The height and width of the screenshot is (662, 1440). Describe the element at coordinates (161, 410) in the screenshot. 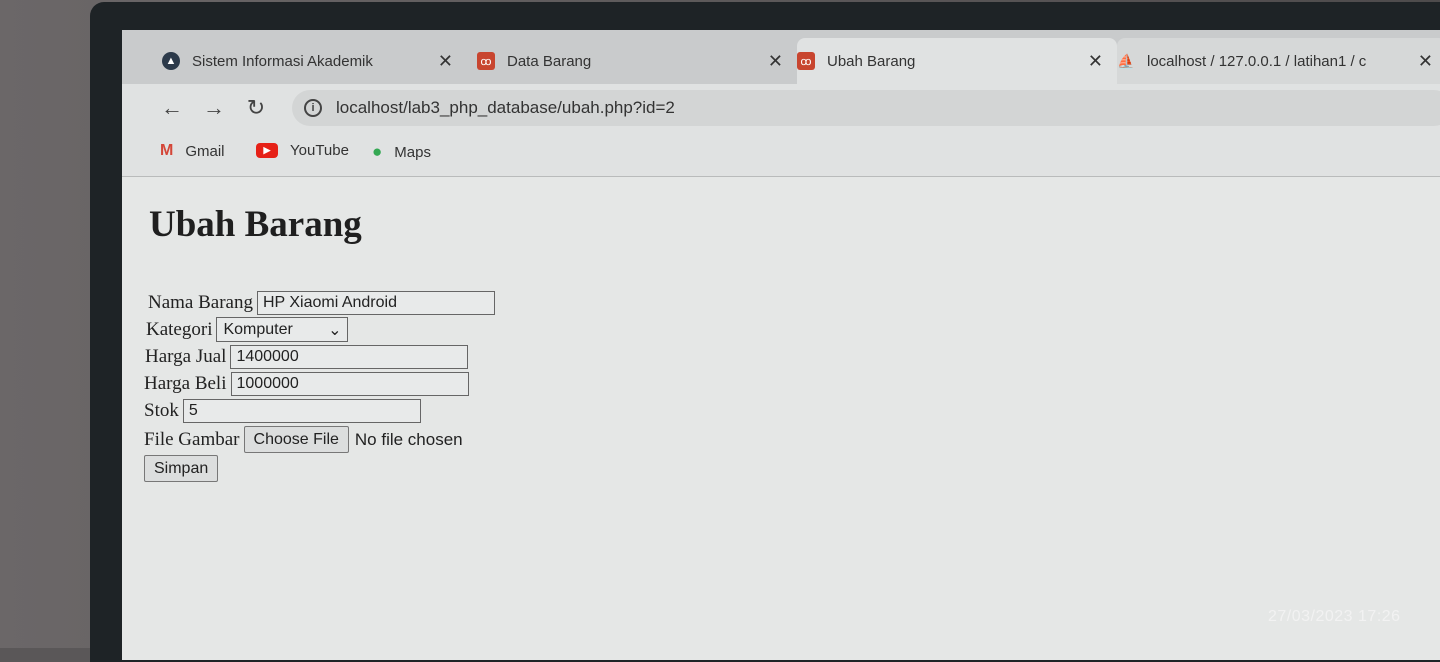

I see `stok-label: Stok` at that location.